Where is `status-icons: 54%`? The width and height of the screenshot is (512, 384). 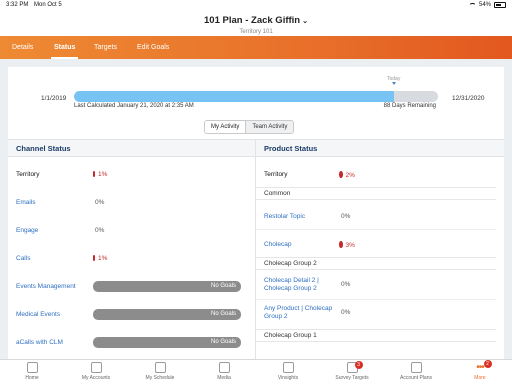
status-icons: 54% is located at coordinates (487, 5).